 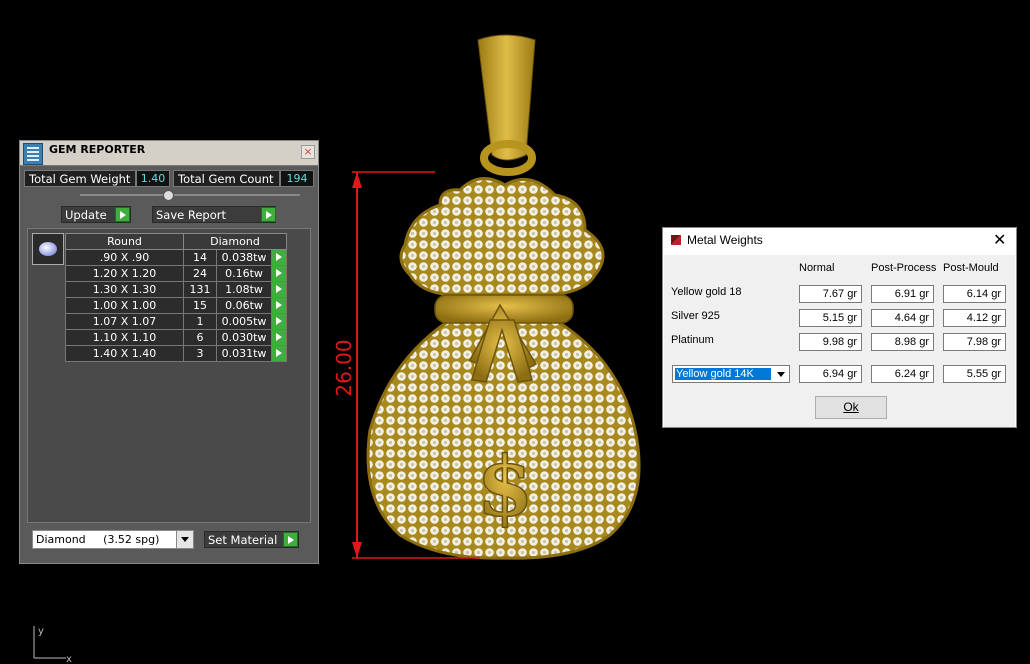 I want to click on gem-thumbnail-icon, so click(x=48, y=249).